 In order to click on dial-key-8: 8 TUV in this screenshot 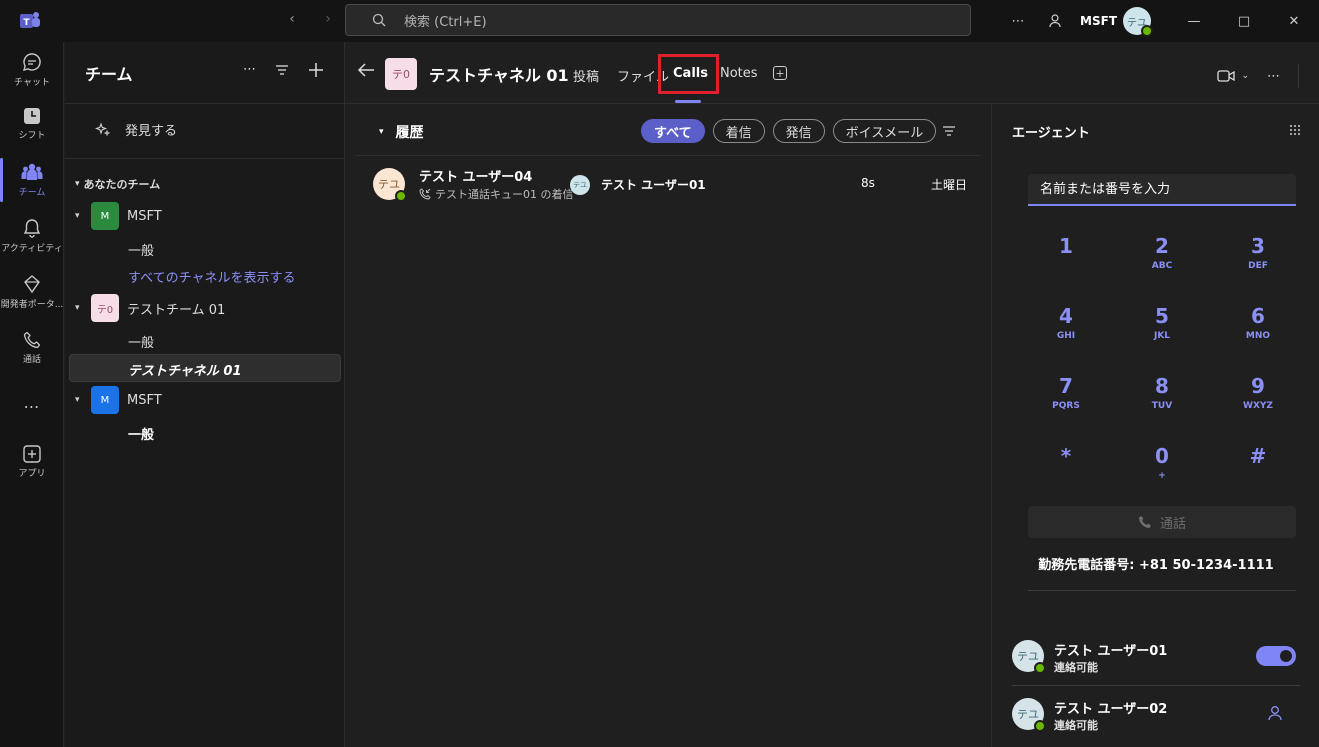, I will do `click(1162, 402)`.